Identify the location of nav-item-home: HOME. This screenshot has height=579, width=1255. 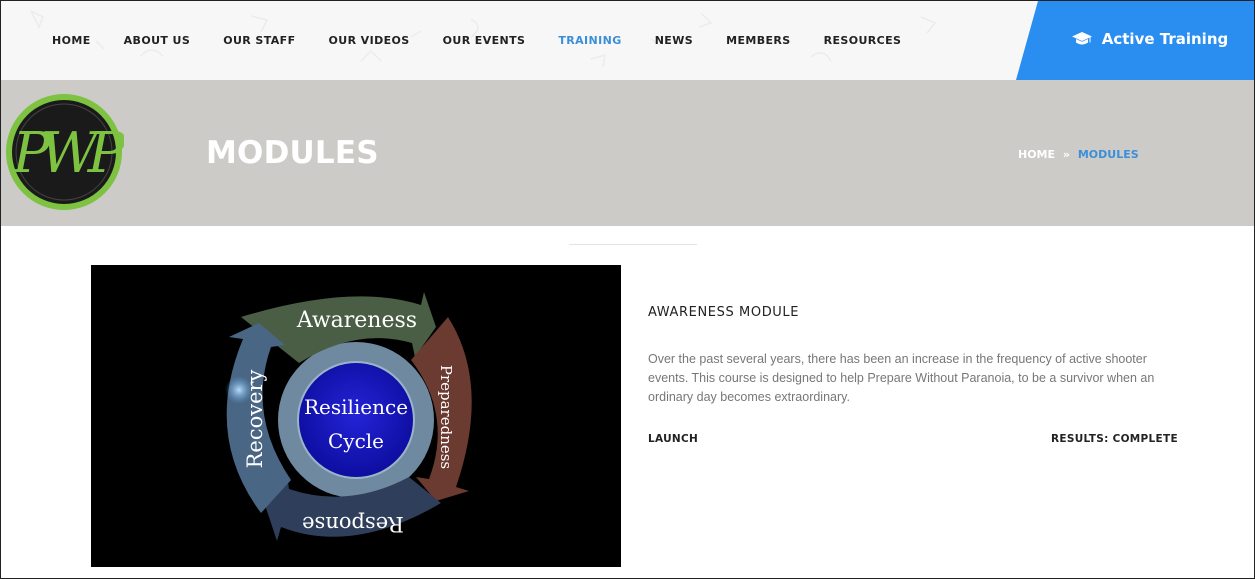
(71, 40).